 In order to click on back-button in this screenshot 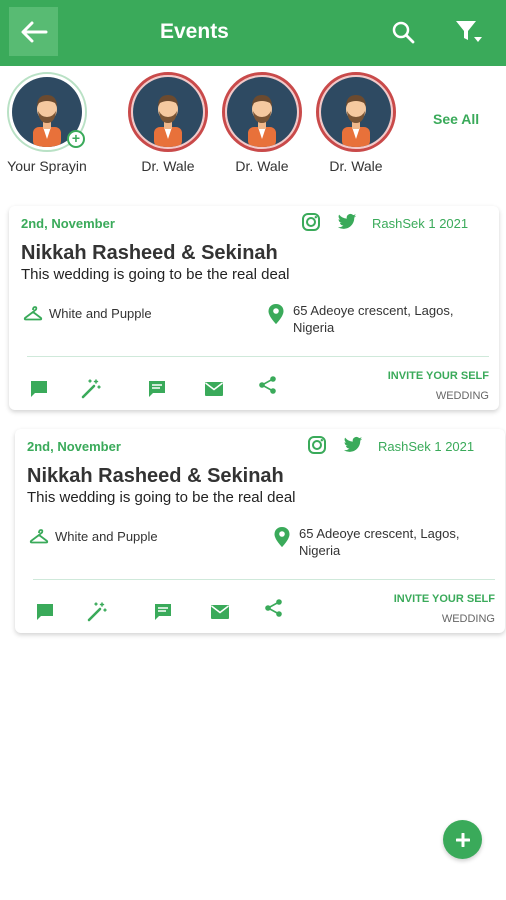, I will do `click(33, 31)`.